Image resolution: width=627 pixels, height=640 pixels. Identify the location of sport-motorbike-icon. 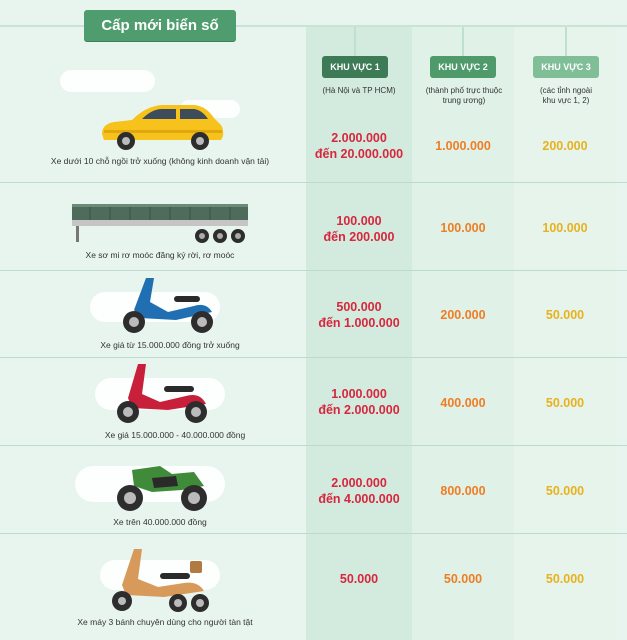
(162, 488).